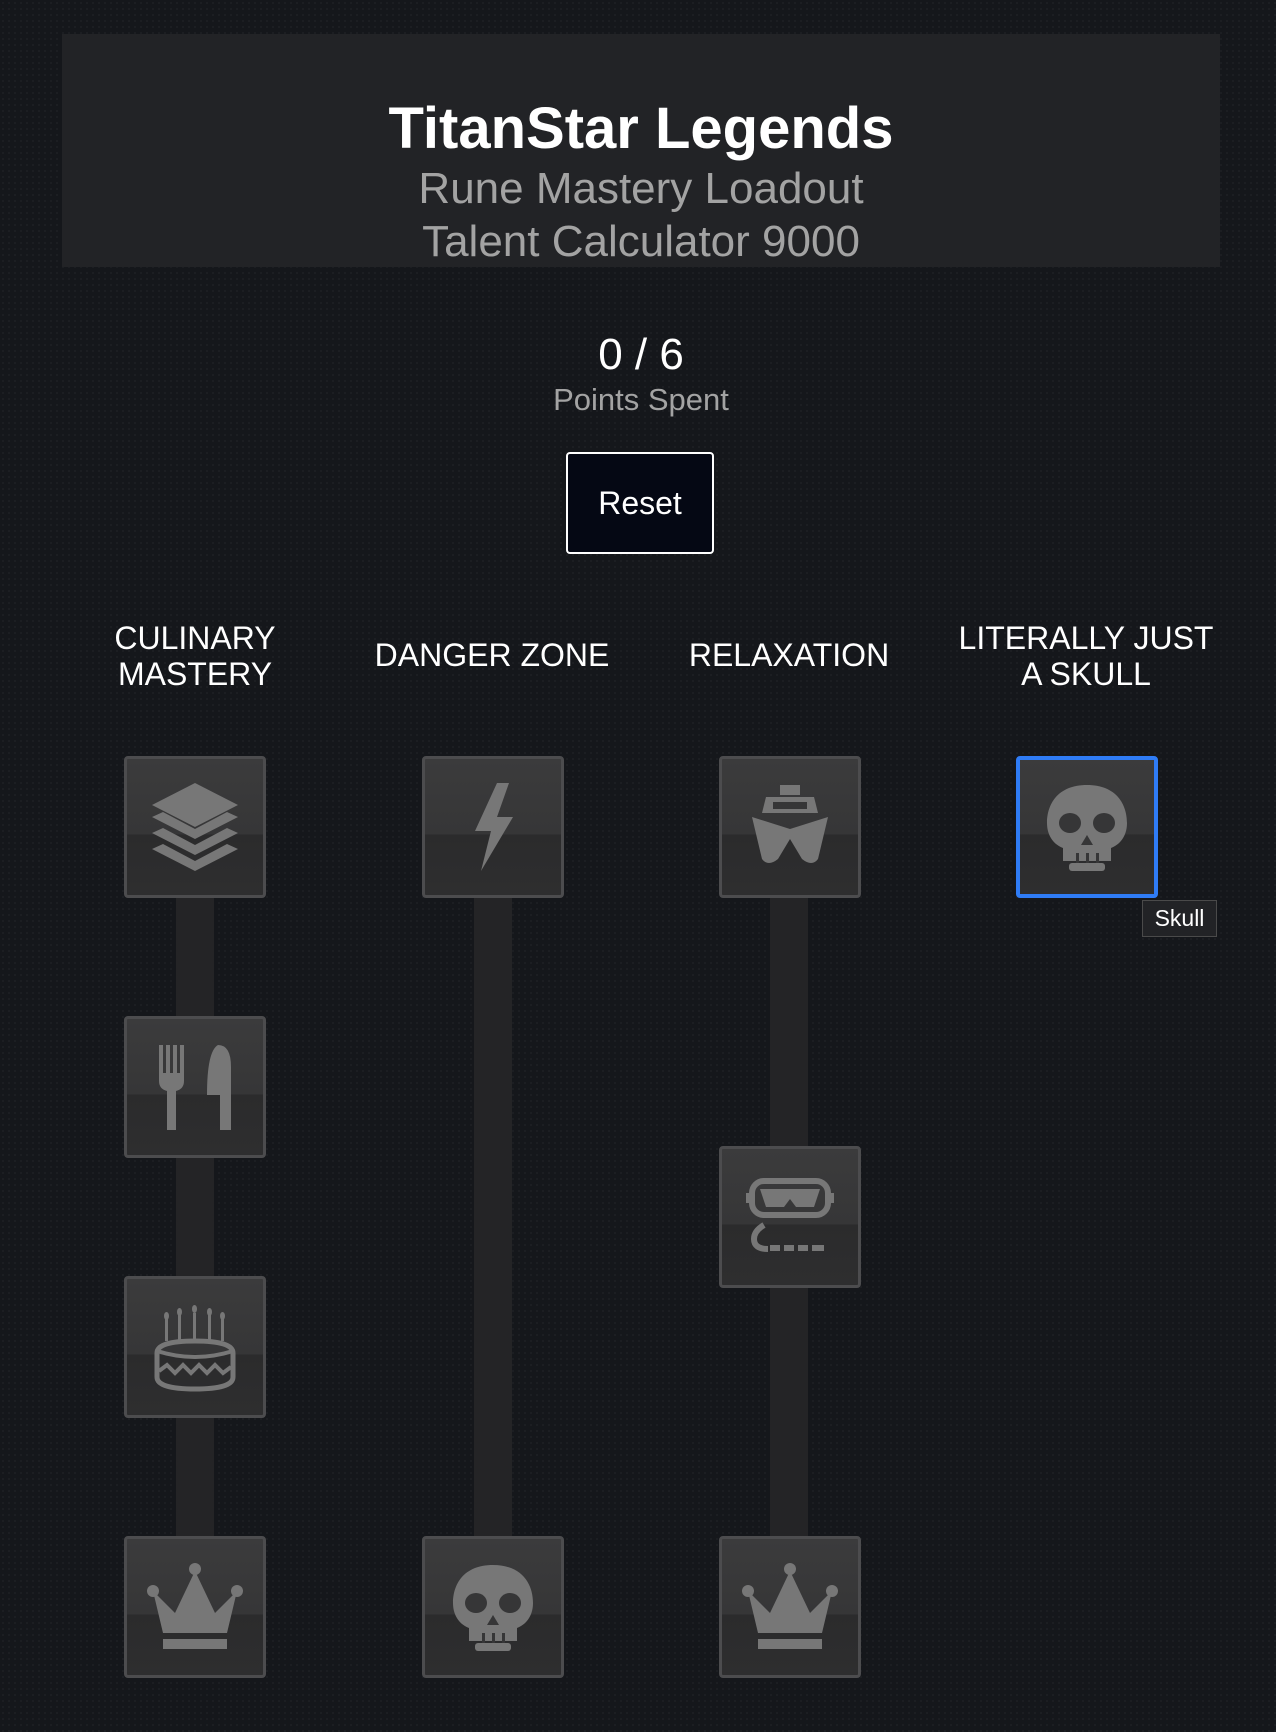 The width and height of the screenshot is (1276, 1732). I want to click on talent-boat, so click(790, 827).